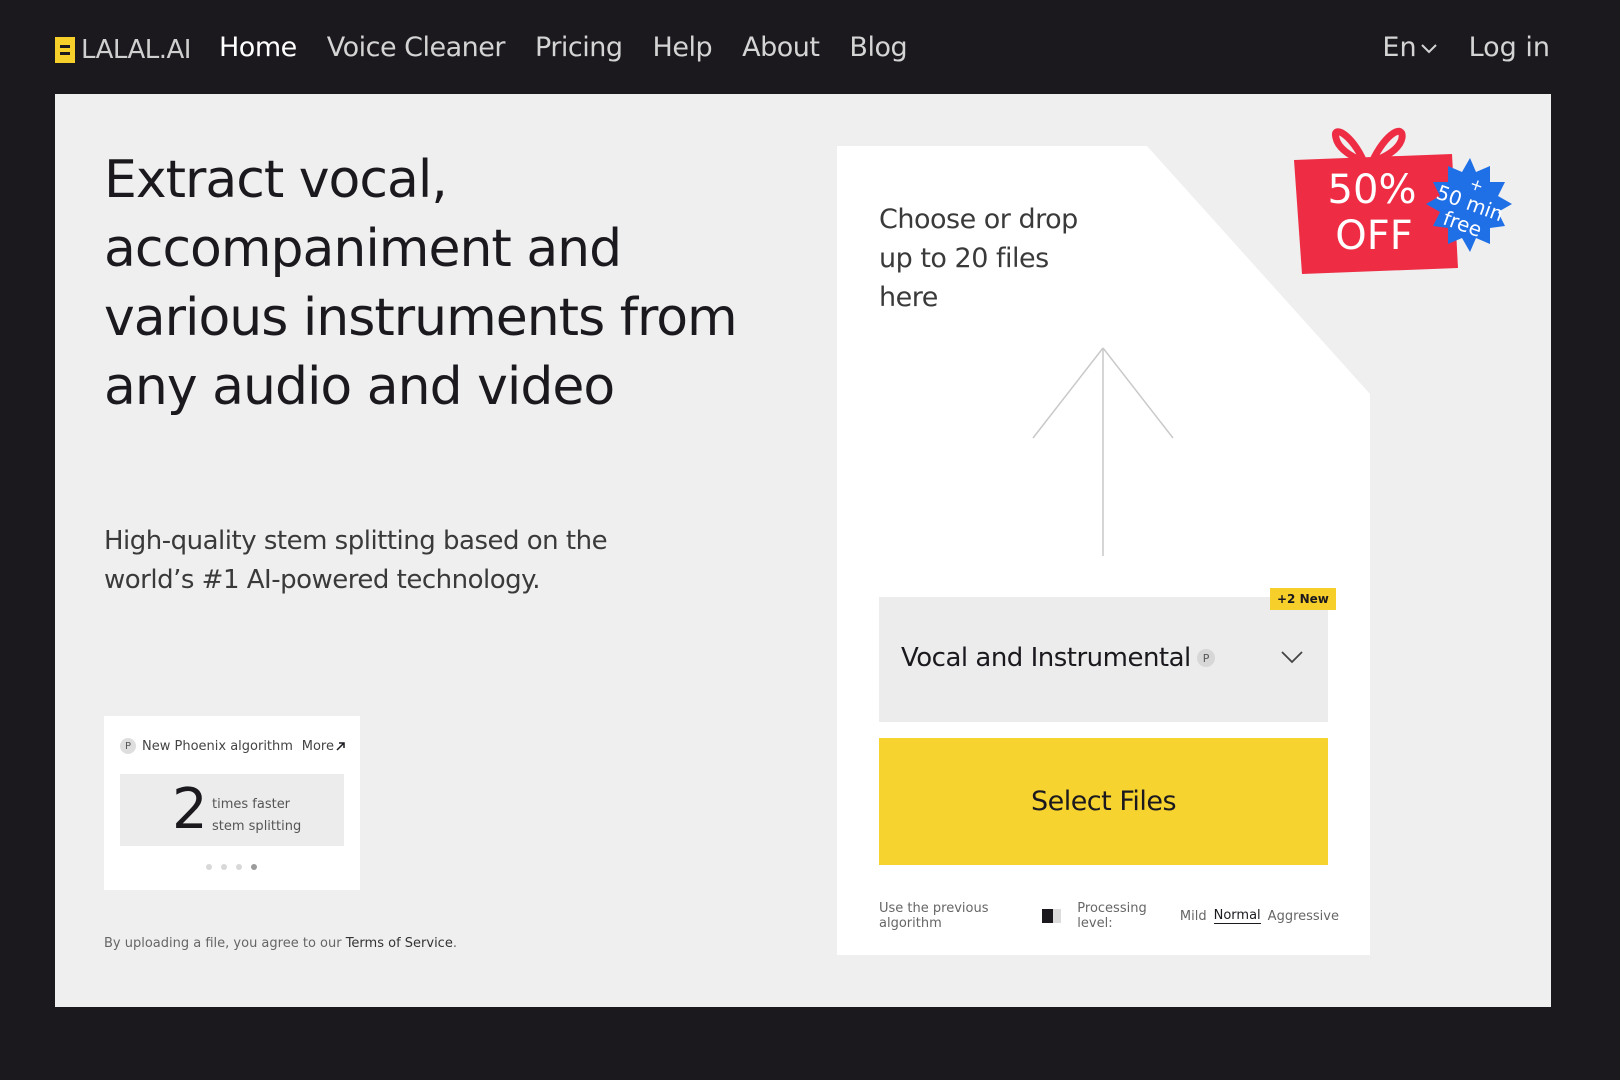 The width and height of the screenshot is (1620, 1080). I want to click on level-normal: Normal, so click(1237, 916).